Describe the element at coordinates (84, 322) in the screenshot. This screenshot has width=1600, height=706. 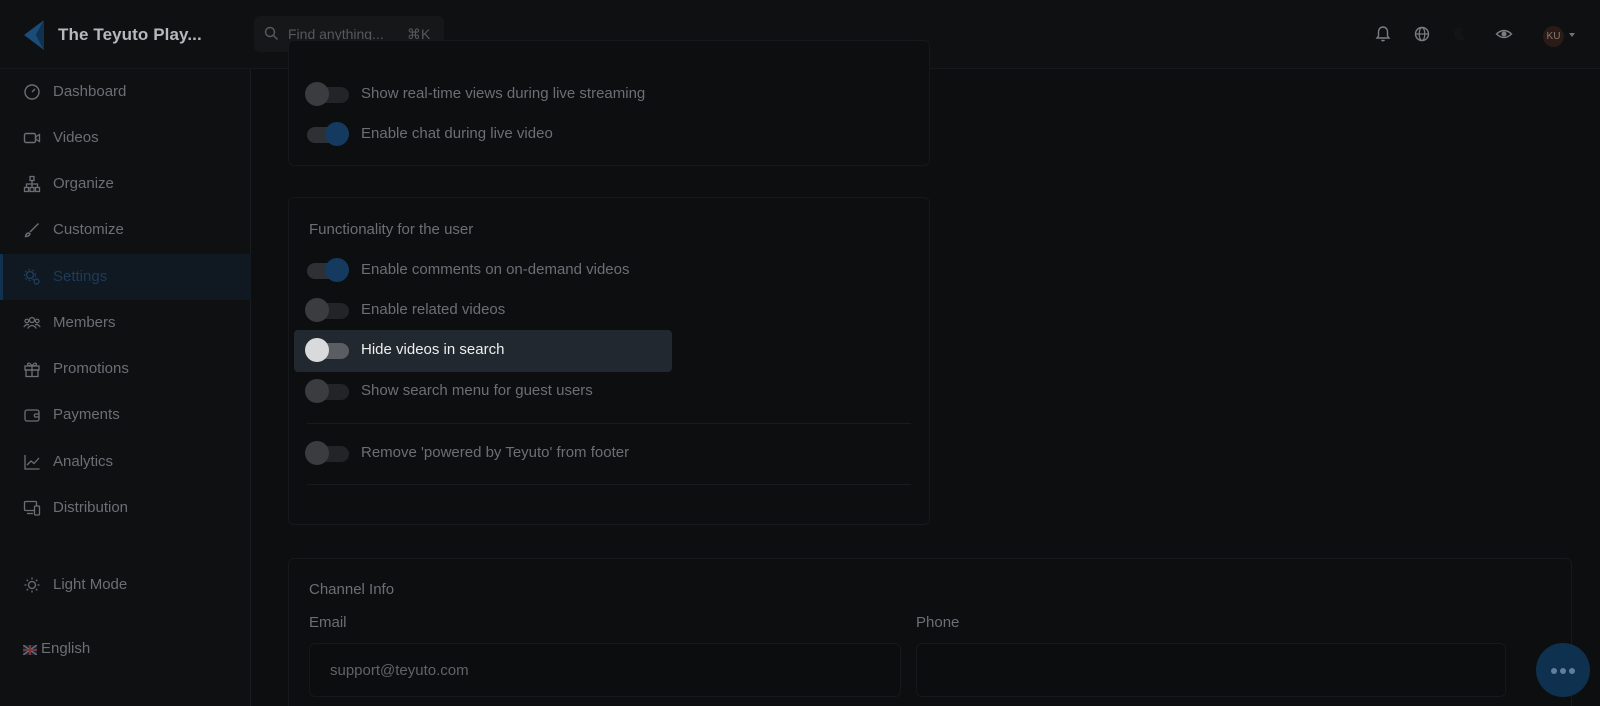
I see `sidebar-item-label: Members` at that location.